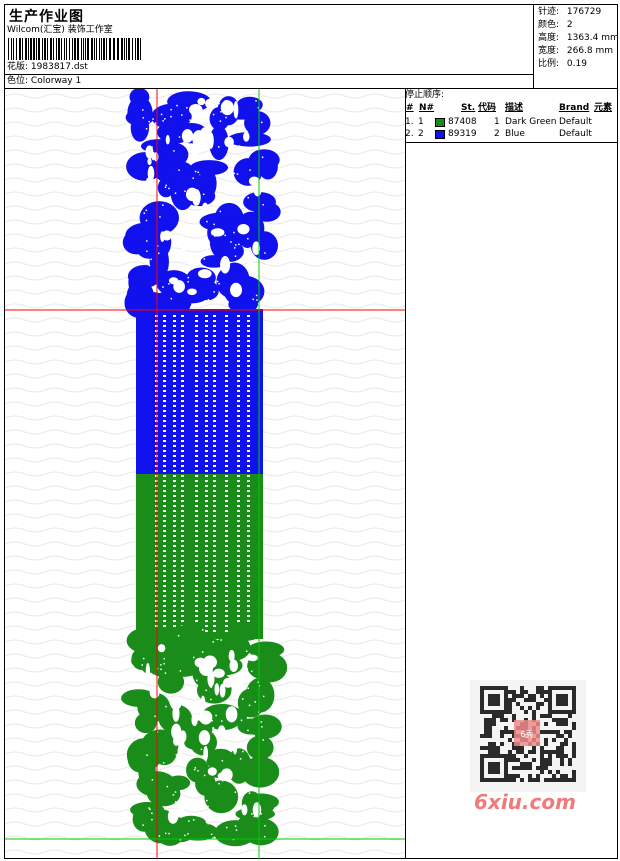  What do you see at coordinates (487, 108) in the screenshot?
I see `col-header-code: 代码` at bounding box center [487, 108].